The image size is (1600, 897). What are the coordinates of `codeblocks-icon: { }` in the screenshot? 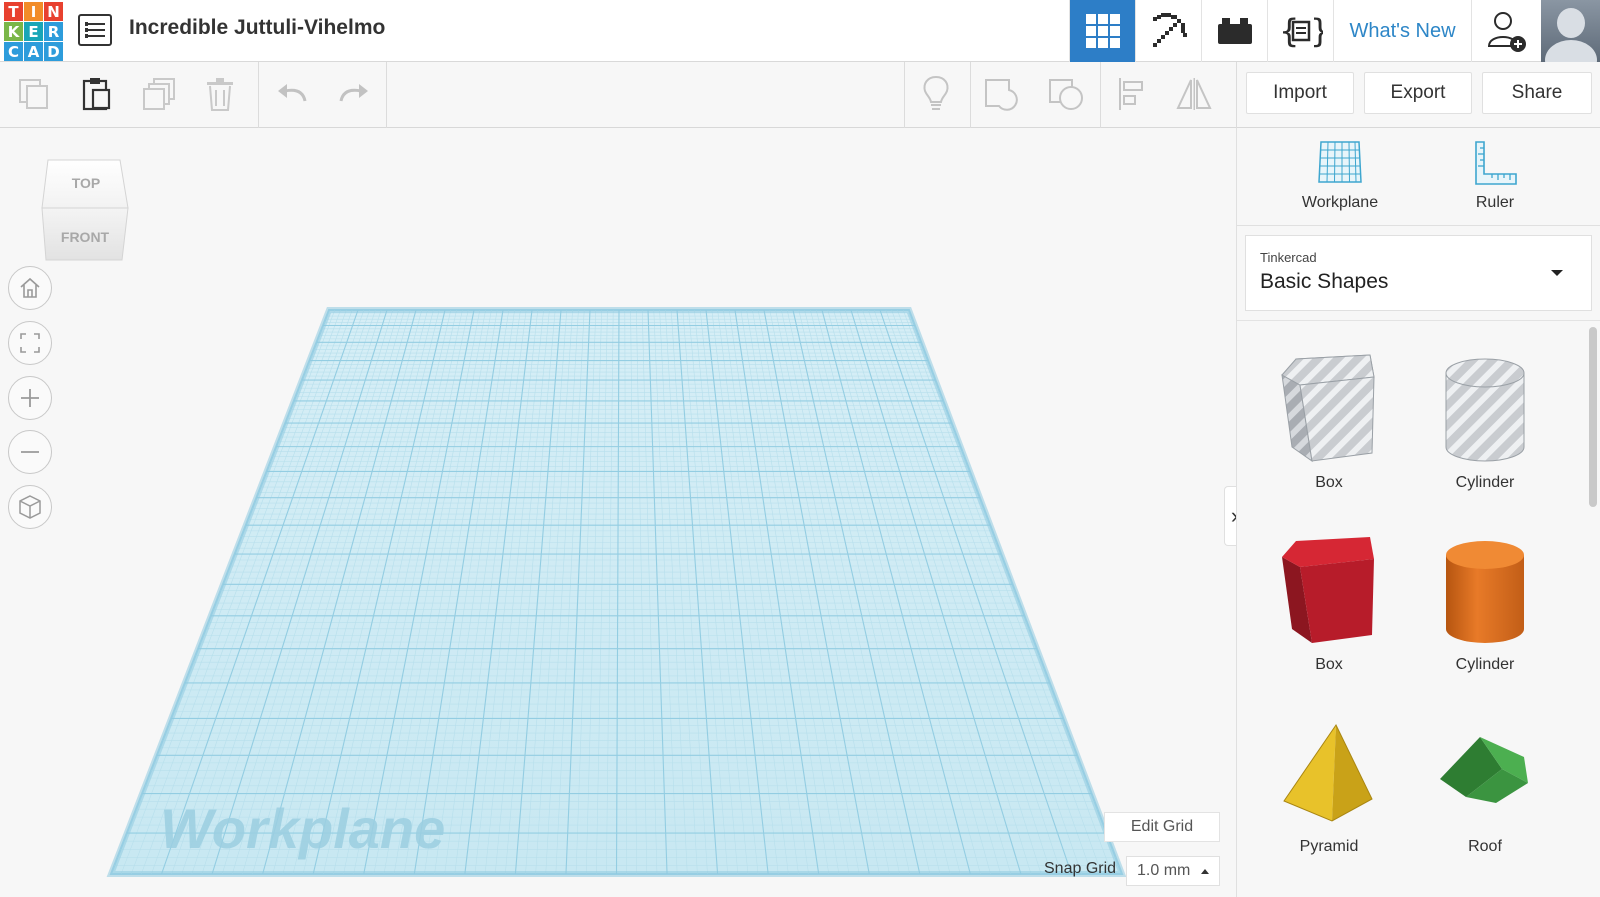 It's located at (1301, 31).